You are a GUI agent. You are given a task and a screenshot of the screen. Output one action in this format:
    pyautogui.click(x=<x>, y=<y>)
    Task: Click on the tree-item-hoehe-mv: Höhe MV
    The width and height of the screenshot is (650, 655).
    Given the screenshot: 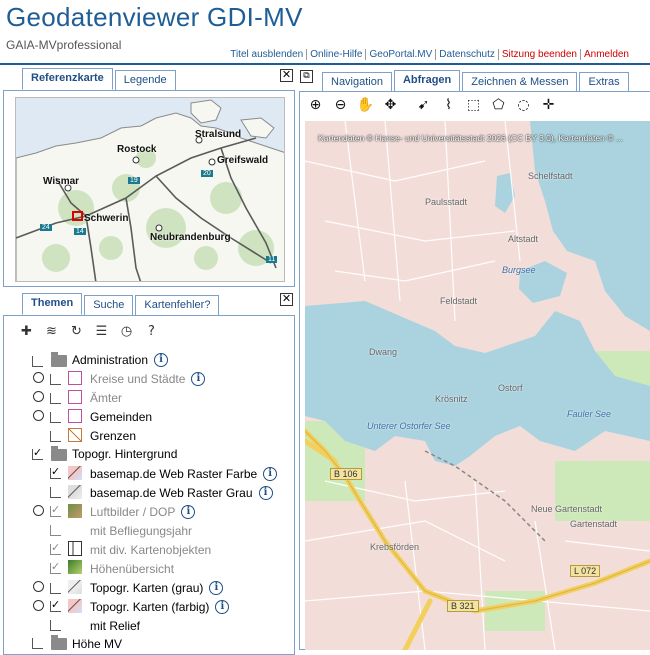 What is the action you would take?
    pyautogui.click(x=97, y=643)
    